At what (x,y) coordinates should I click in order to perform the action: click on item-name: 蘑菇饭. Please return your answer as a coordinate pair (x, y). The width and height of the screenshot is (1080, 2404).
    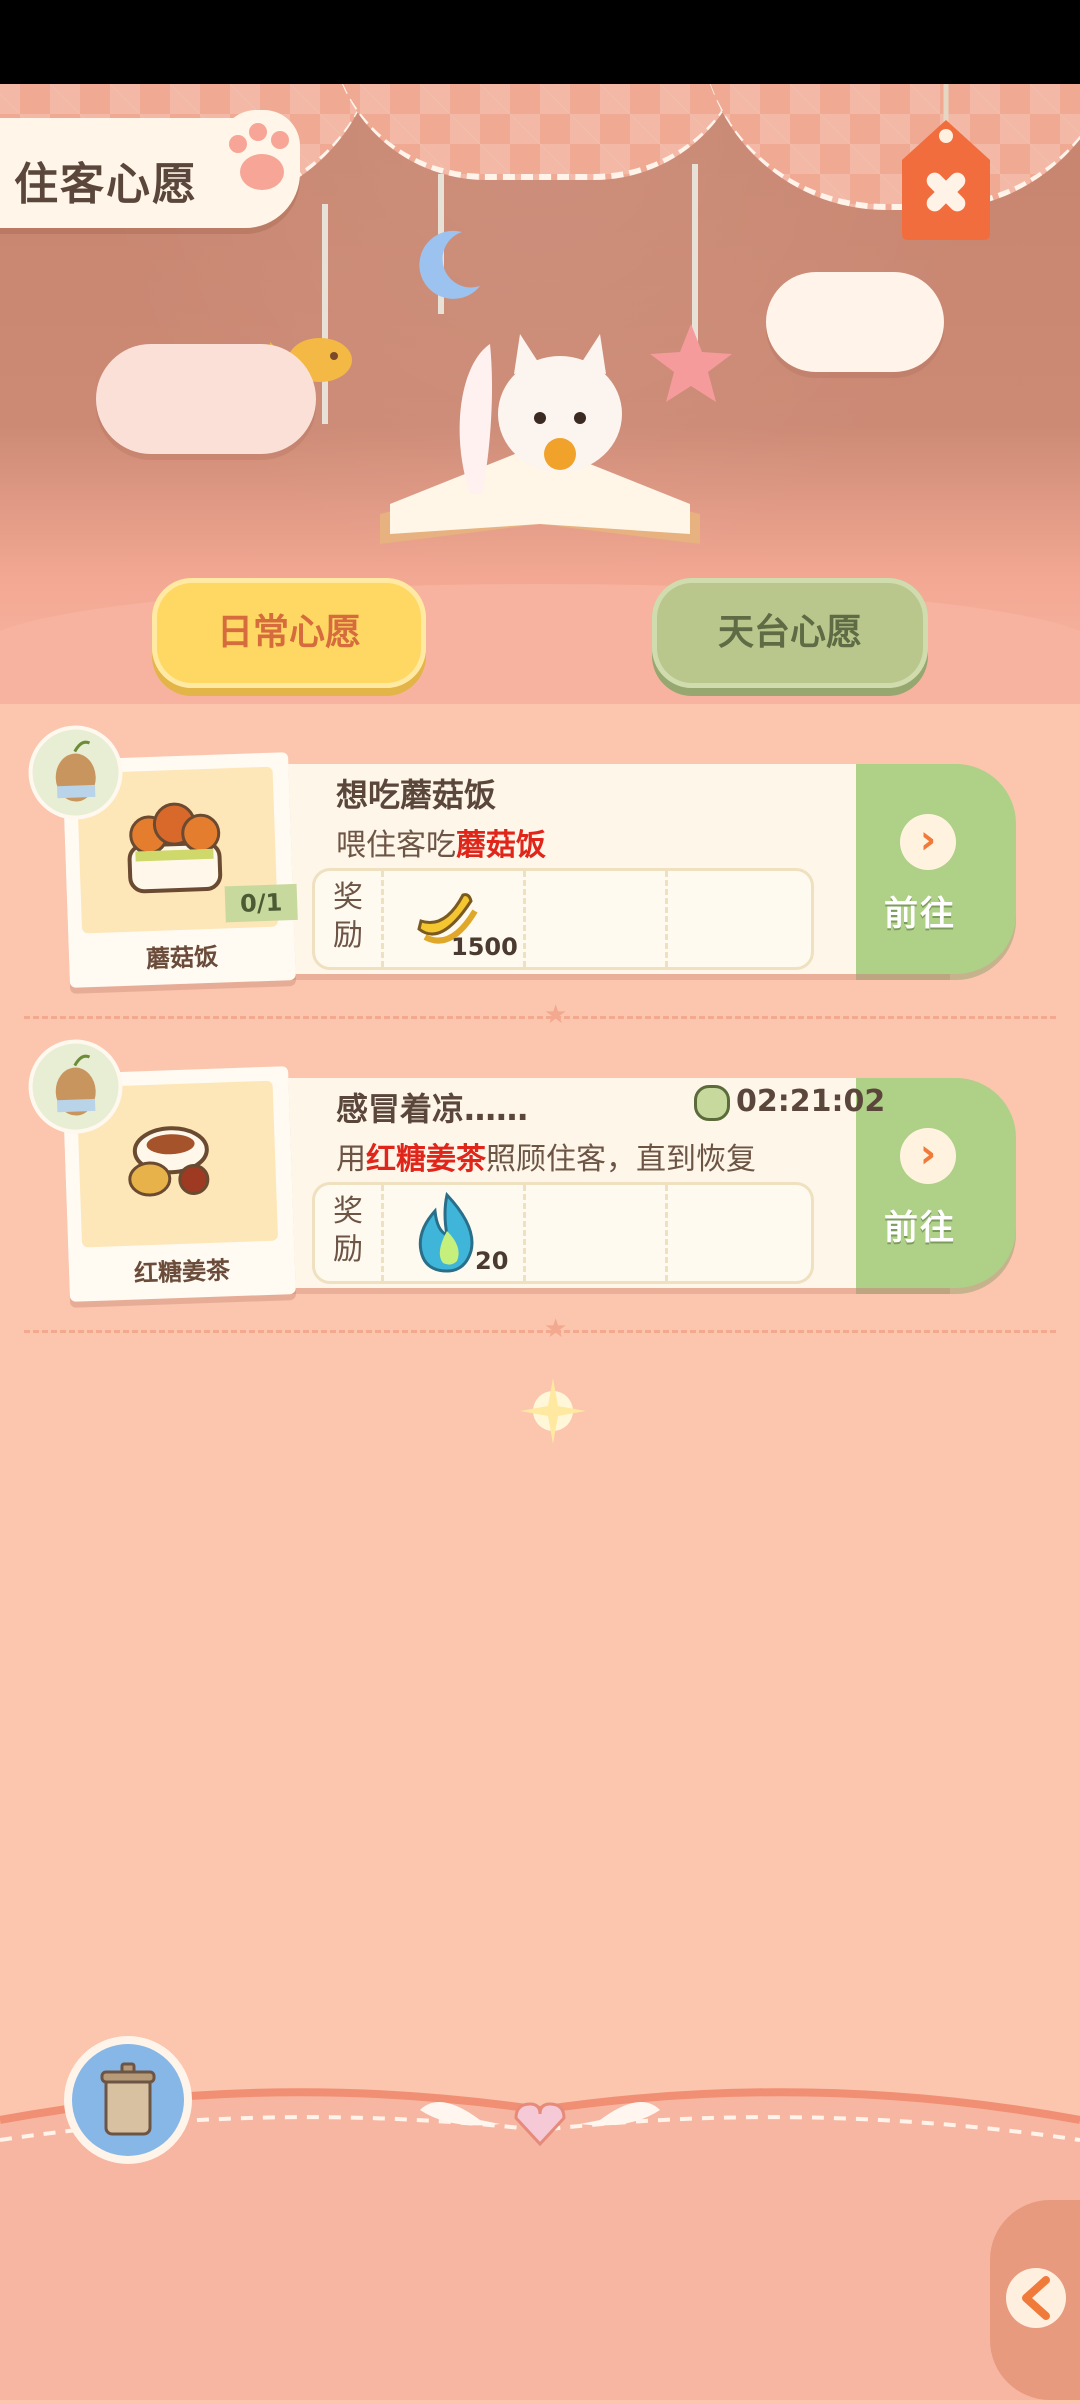
    Looking at the image, I should click on (182, 958).